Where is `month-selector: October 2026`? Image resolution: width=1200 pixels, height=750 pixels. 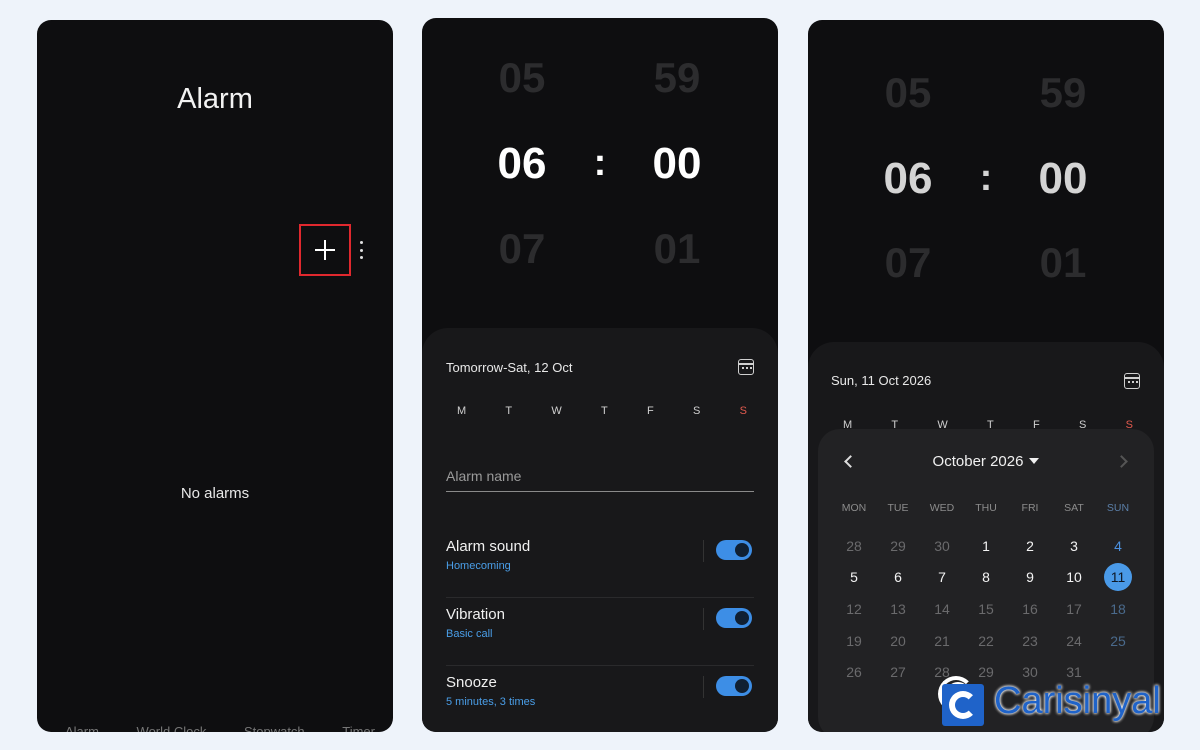 month-selector: October 2026 is located at coordinates (986, 461).